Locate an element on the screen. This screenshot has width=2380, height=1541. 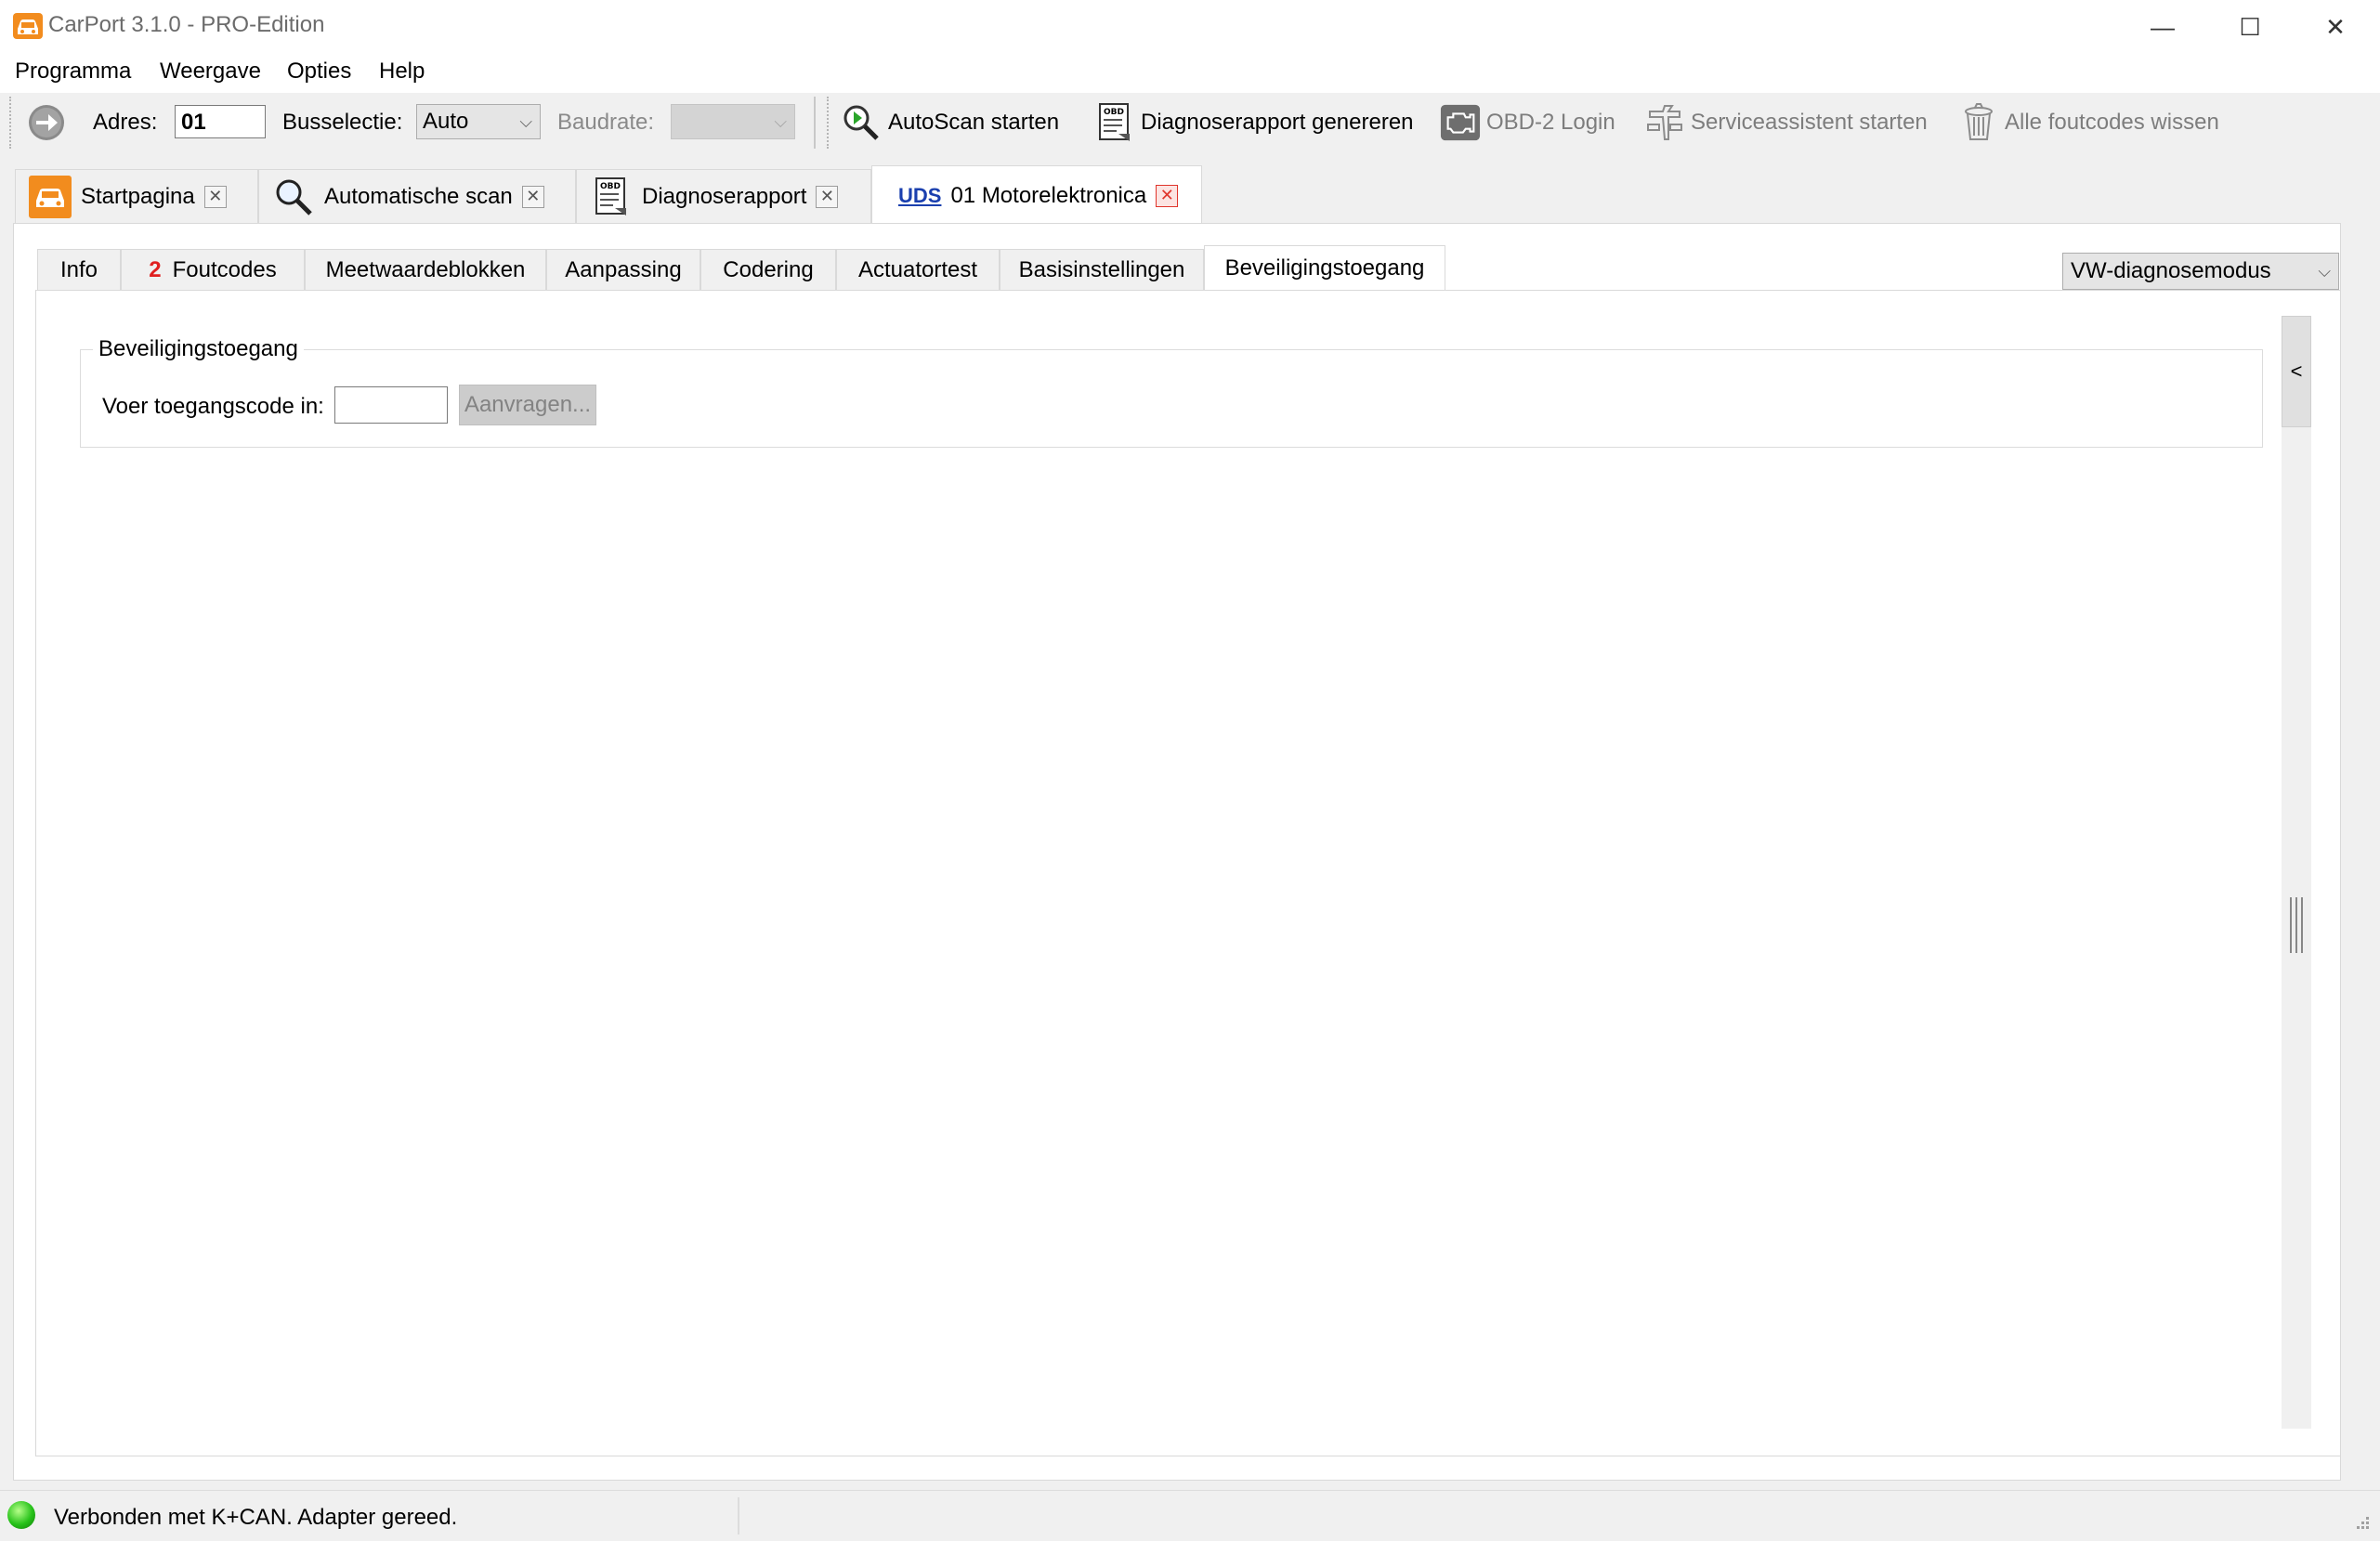
tab-automatische-scan-label: Automatische scan is located at coordinates (418, 196).